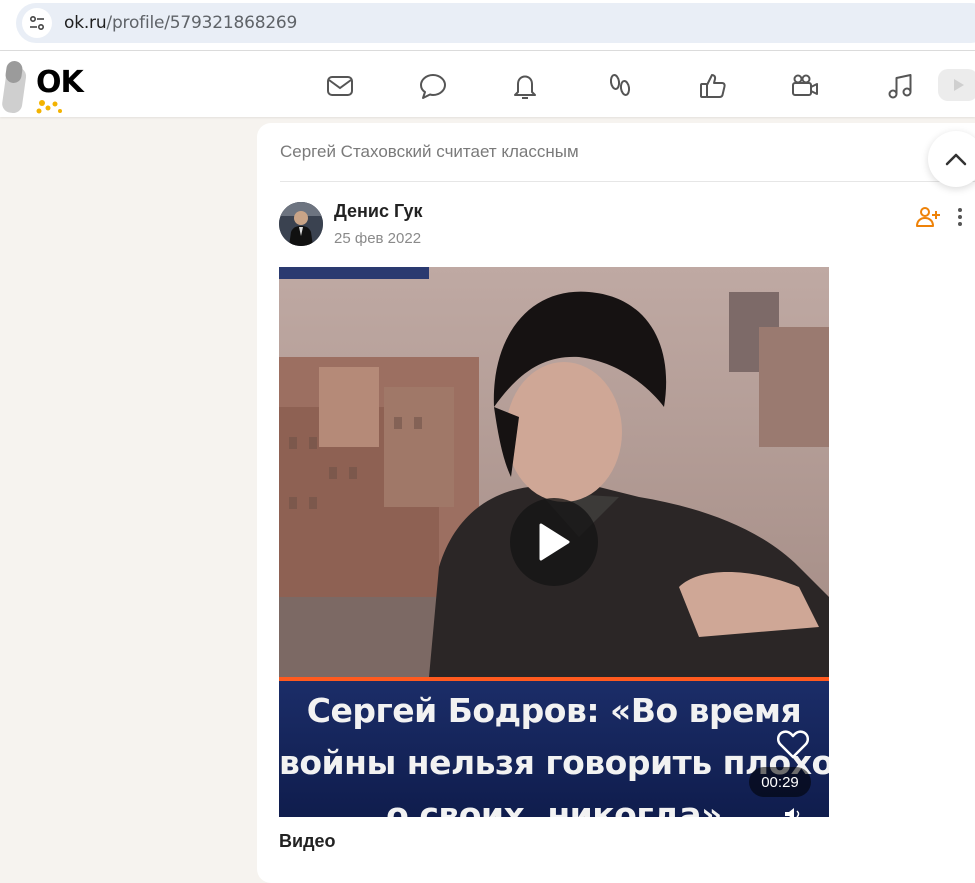  What do you see at coordinates (713, 86) in the screenshot?
I see `like-icon` at bounding box center [713, 86].